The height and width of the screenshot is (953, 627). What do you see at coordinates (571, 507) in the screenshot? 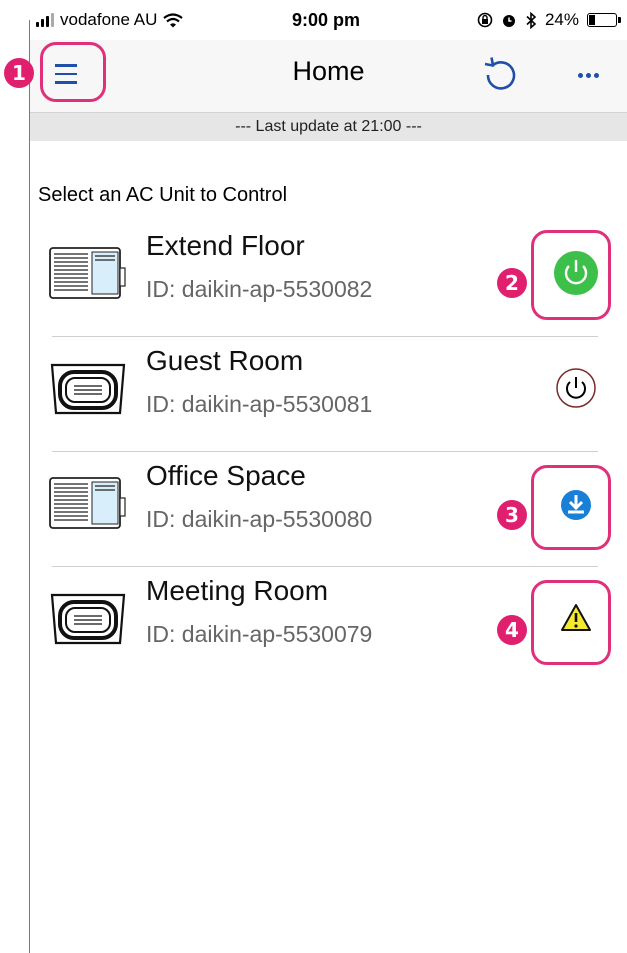
I see `highlight-box-download` at bounding box center [571, 507].